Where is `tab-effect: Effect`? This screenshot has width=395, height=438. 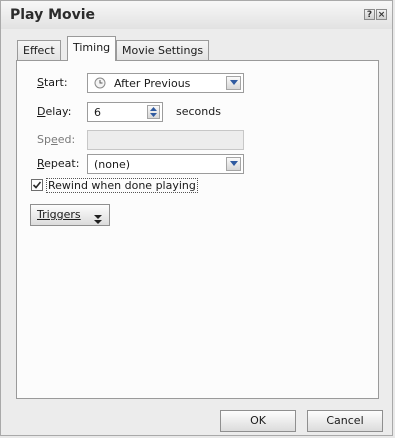
tab-effect: Effect is located at coordinates (39, 50).